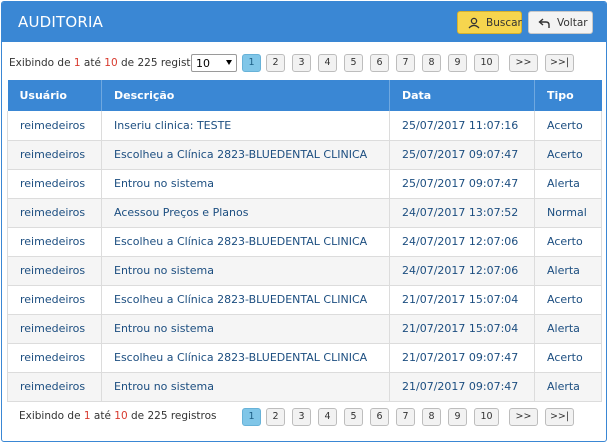 This screenshot has width=608, height=443. I want to click on page-title: AUDITORIA, so click(61, 22).